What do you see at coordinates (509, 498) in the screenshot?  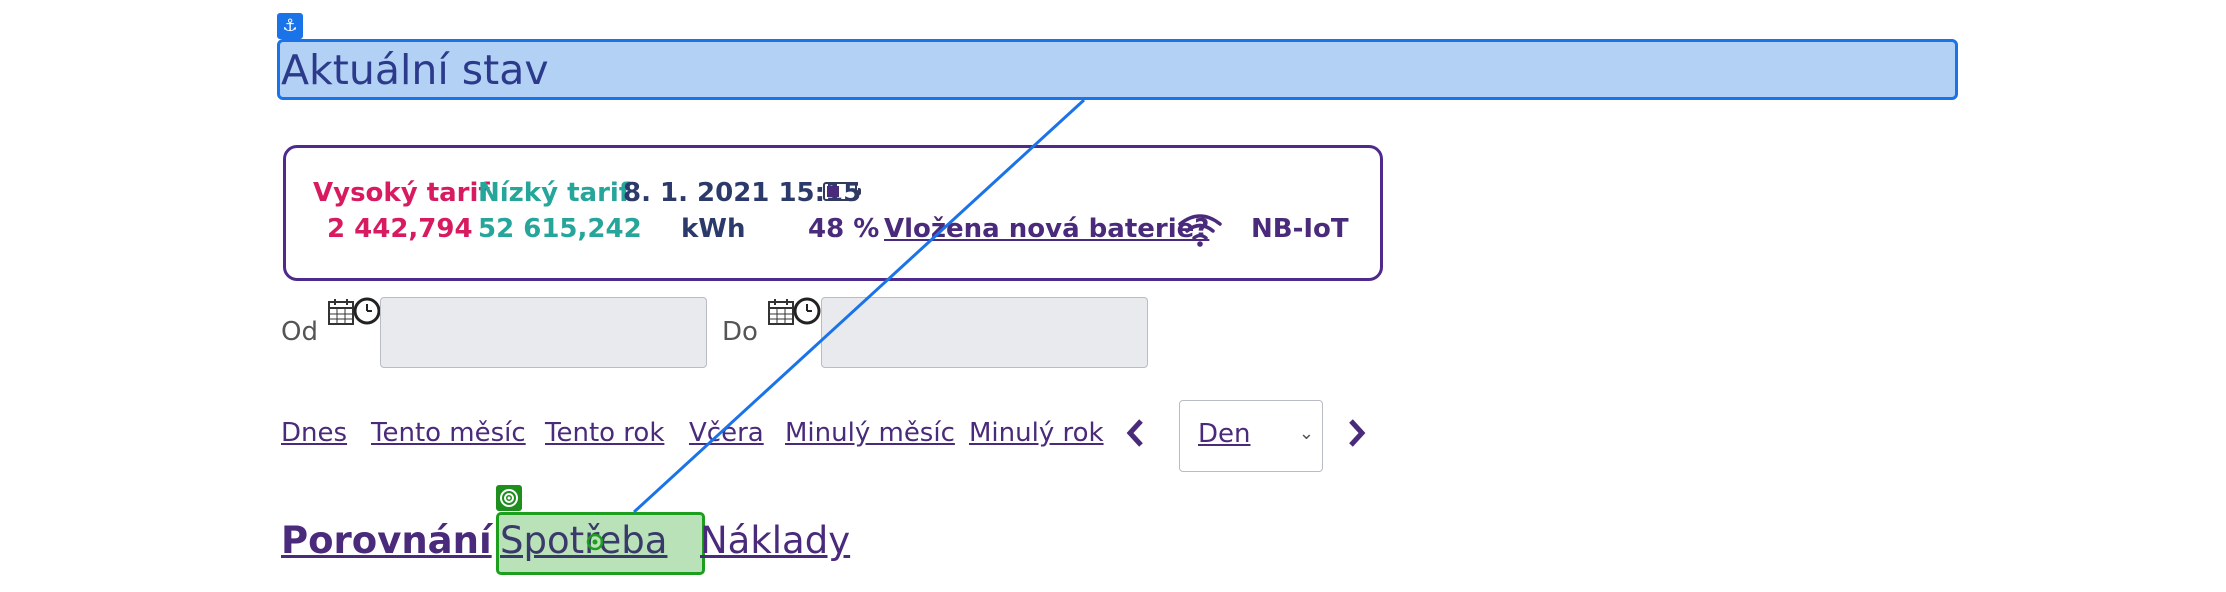 I see `target-icon` at bounding box center [509, 498].